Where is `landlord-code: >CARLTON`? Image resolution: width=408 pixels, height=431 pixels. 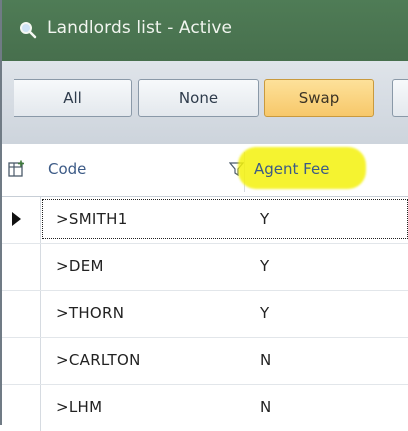
landlord-code: >CARLTON is located at coordinates (98, 360).